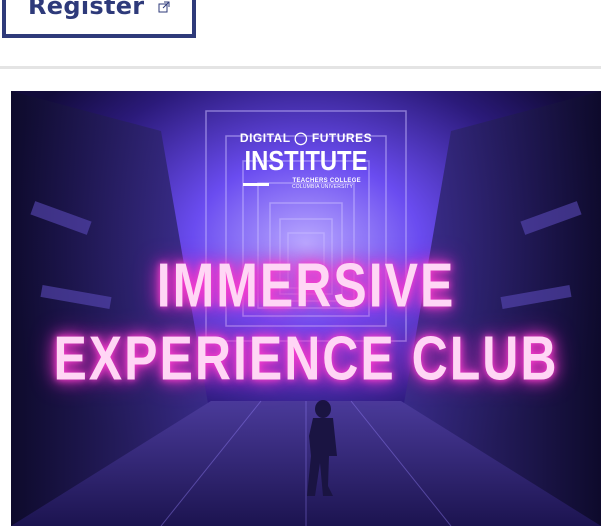 The height and width of the screenshot is (526, 601). Describe the element at coordinates (306, 160) in the screenshot. I see `logo-main-text: INSTITUTE` at that location.